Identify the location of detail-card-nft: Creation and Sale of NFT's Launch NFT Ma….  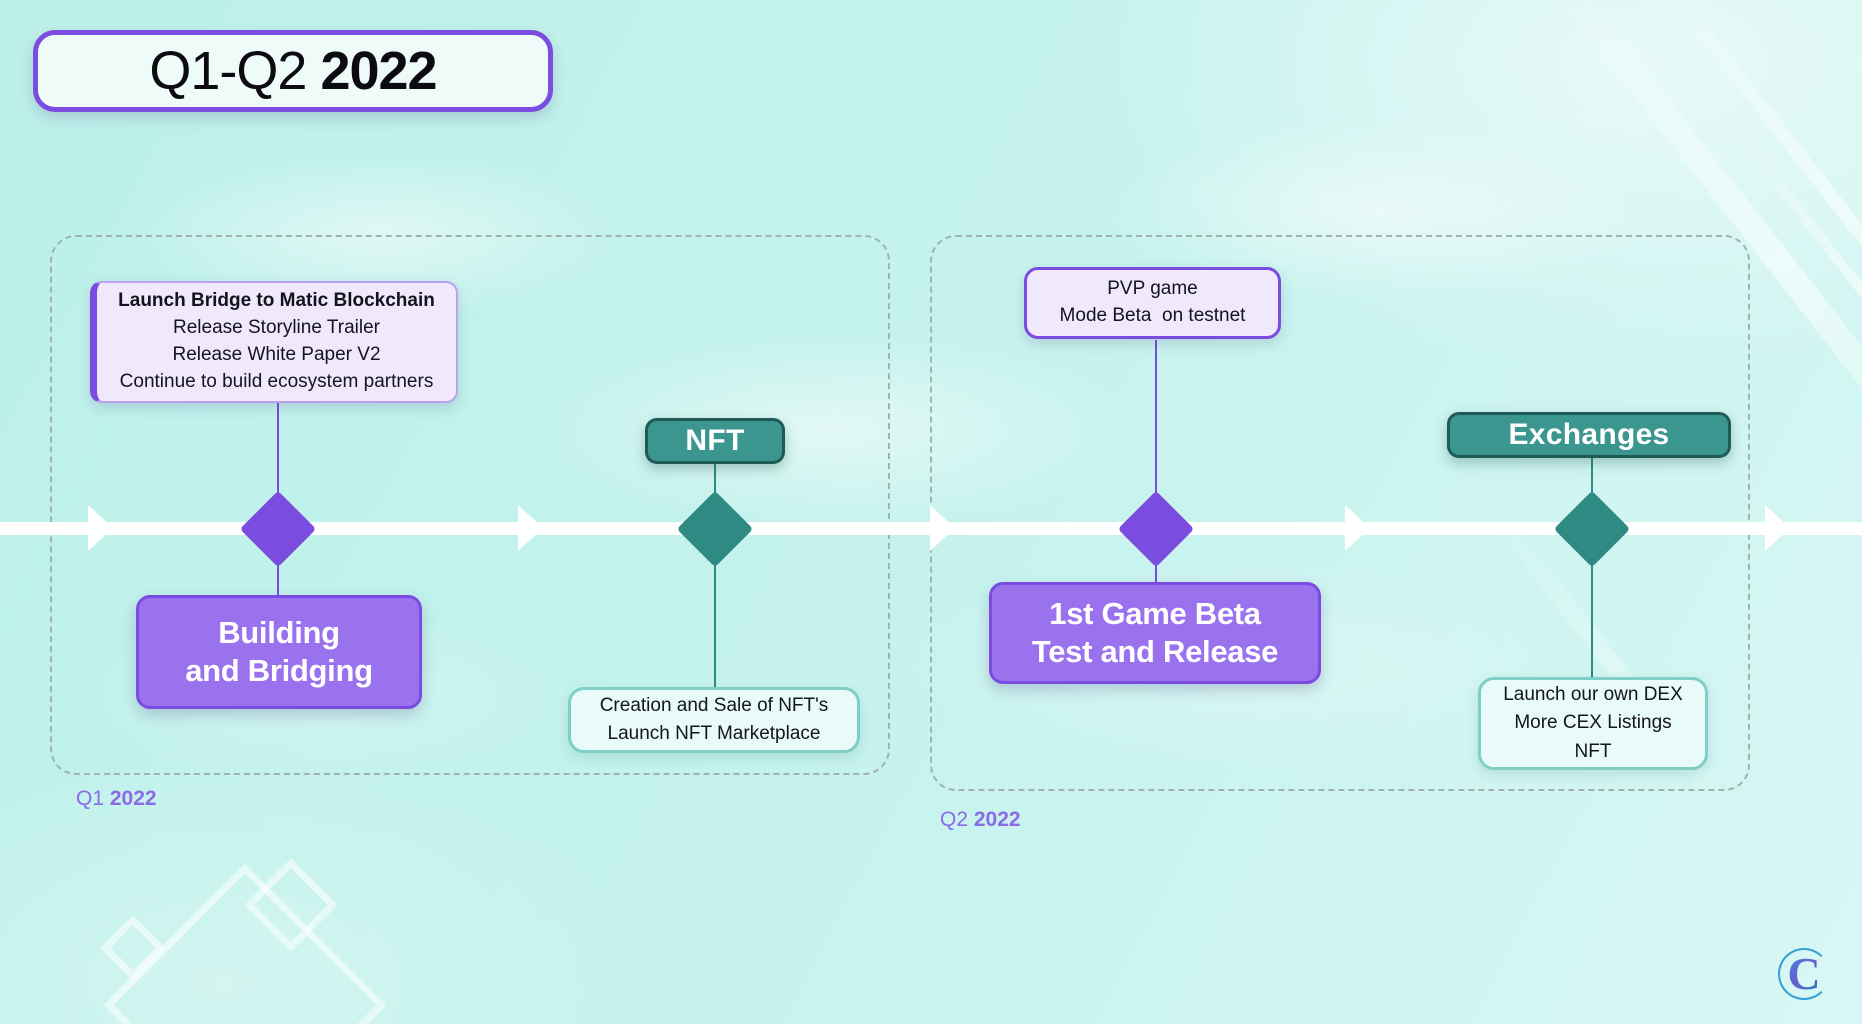
(714, 720).